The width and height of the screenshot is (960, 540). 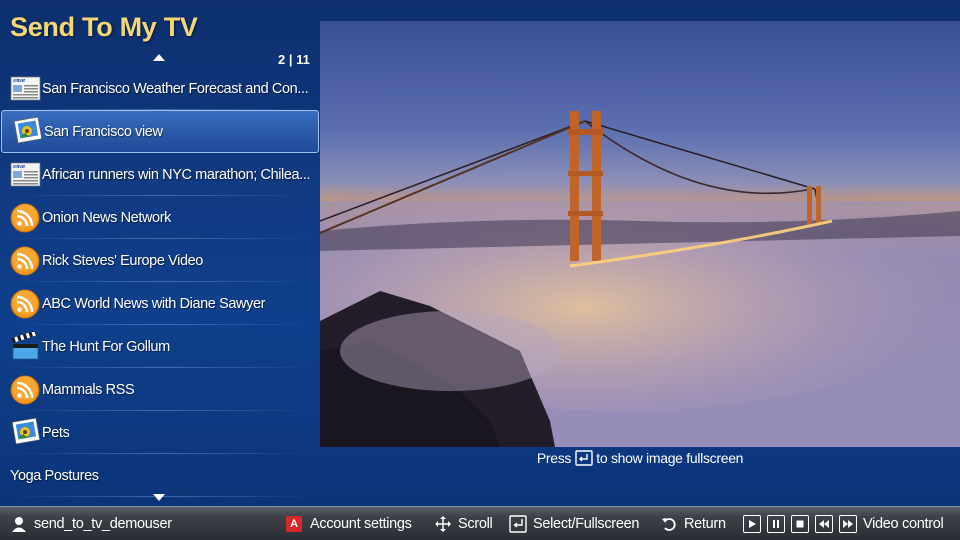 I want to click on return-arrow-icon, so click(x=669, y=524).